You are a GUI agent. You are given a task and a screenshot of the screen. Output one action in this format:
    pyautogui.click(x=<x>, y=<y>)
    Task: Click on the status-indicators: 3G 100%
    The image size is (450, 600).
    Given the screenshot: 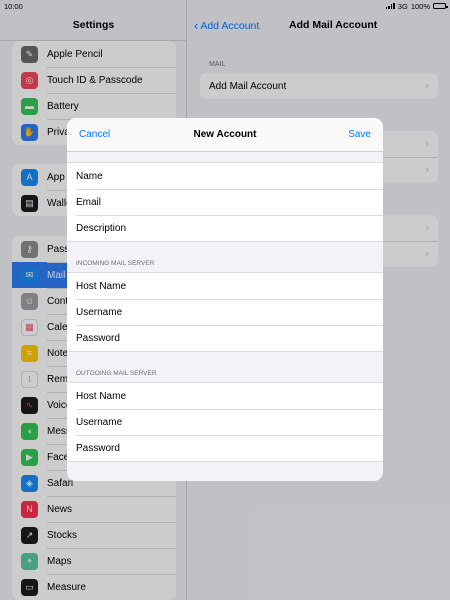 What is the action you would take?
    pyautogui.click(x=416, y=6)
    